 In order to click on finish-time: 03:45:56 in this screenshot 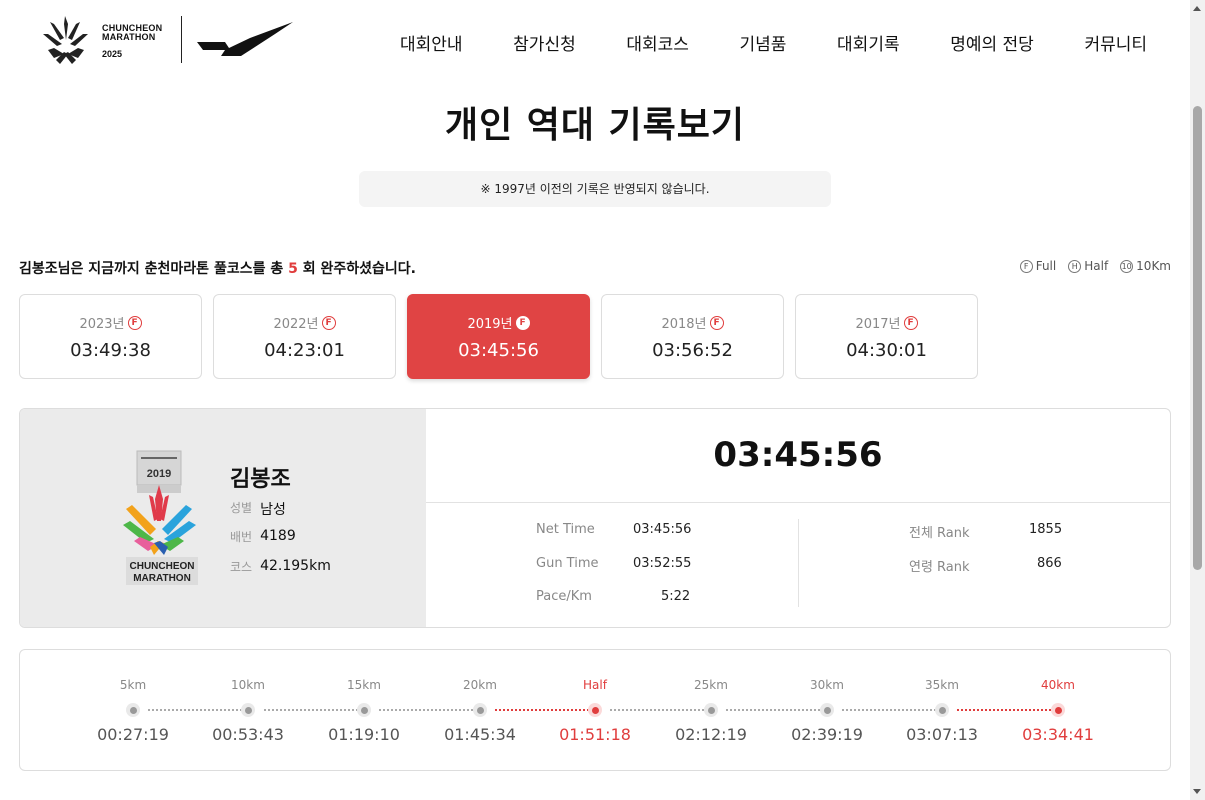, I will do `click(798, 455)`.